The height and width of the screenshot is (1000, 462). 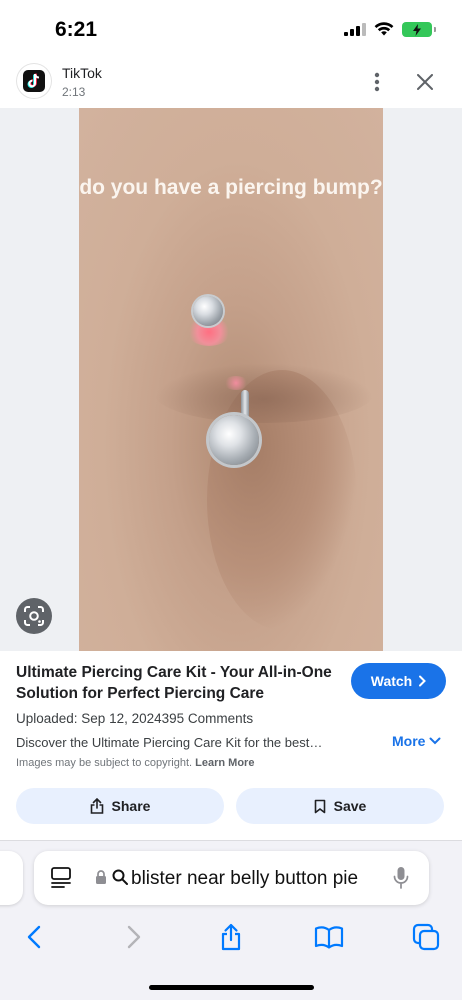 What do you see at coordinates (34, 937) in the screenshot?
I see `back-icon` at bounding box center [34, 937].